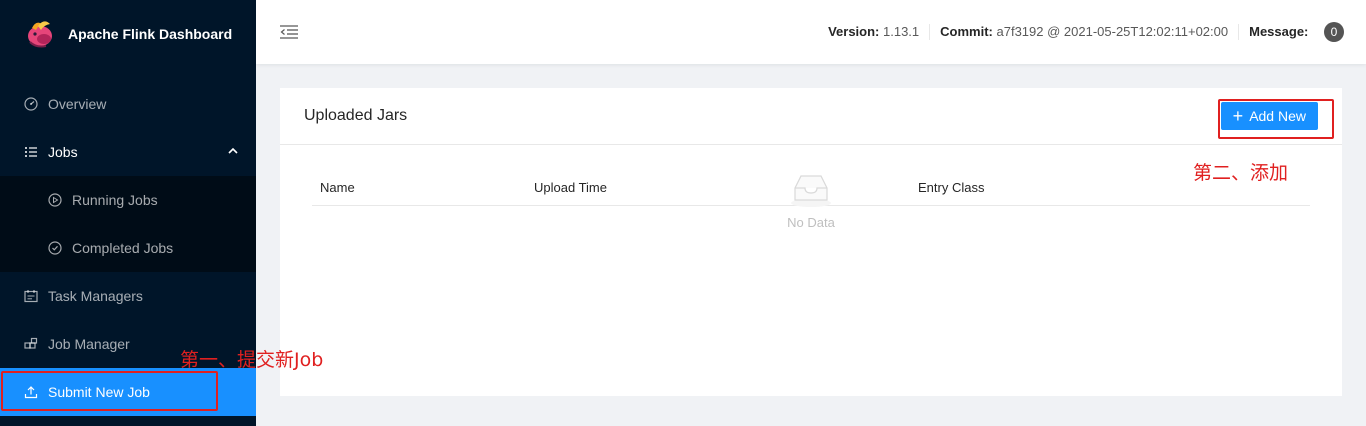  What do you see at coordinates (31, 152) in the screenshot?
I see `list-icon` at bounding box center [31, 152].